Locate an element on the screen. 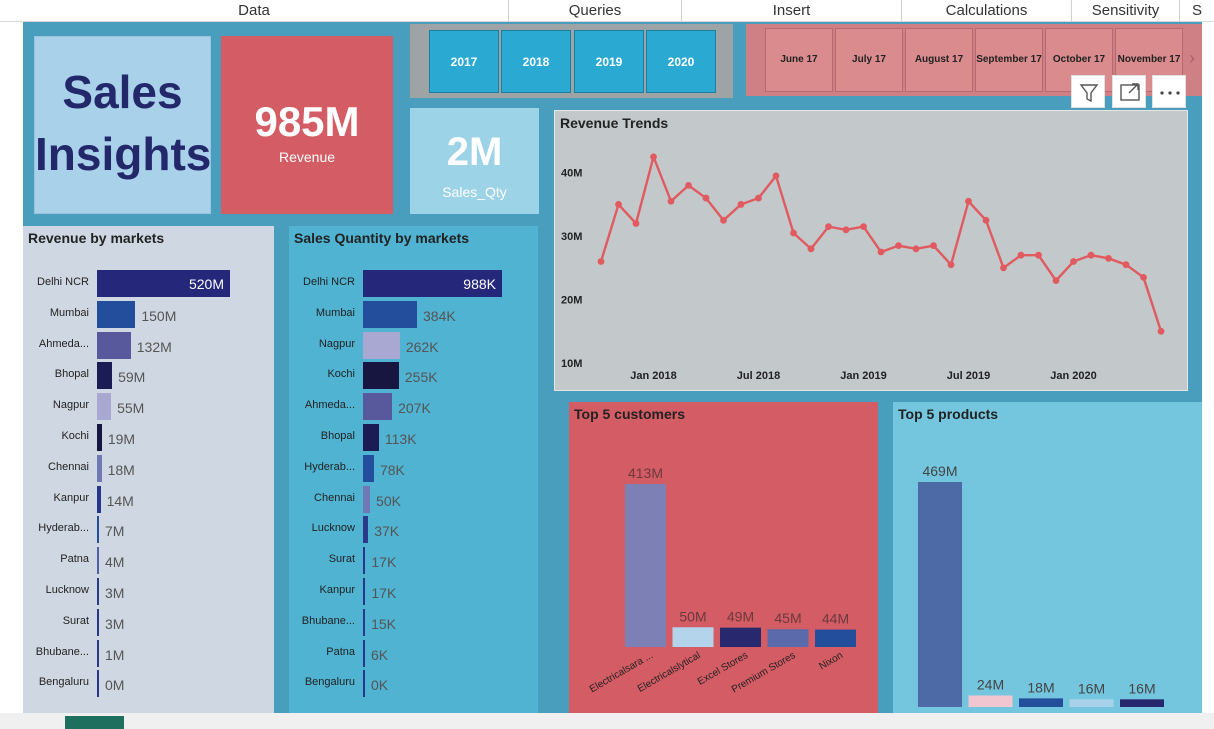  category-label: Kanpur is located at coordinates (71, 497).